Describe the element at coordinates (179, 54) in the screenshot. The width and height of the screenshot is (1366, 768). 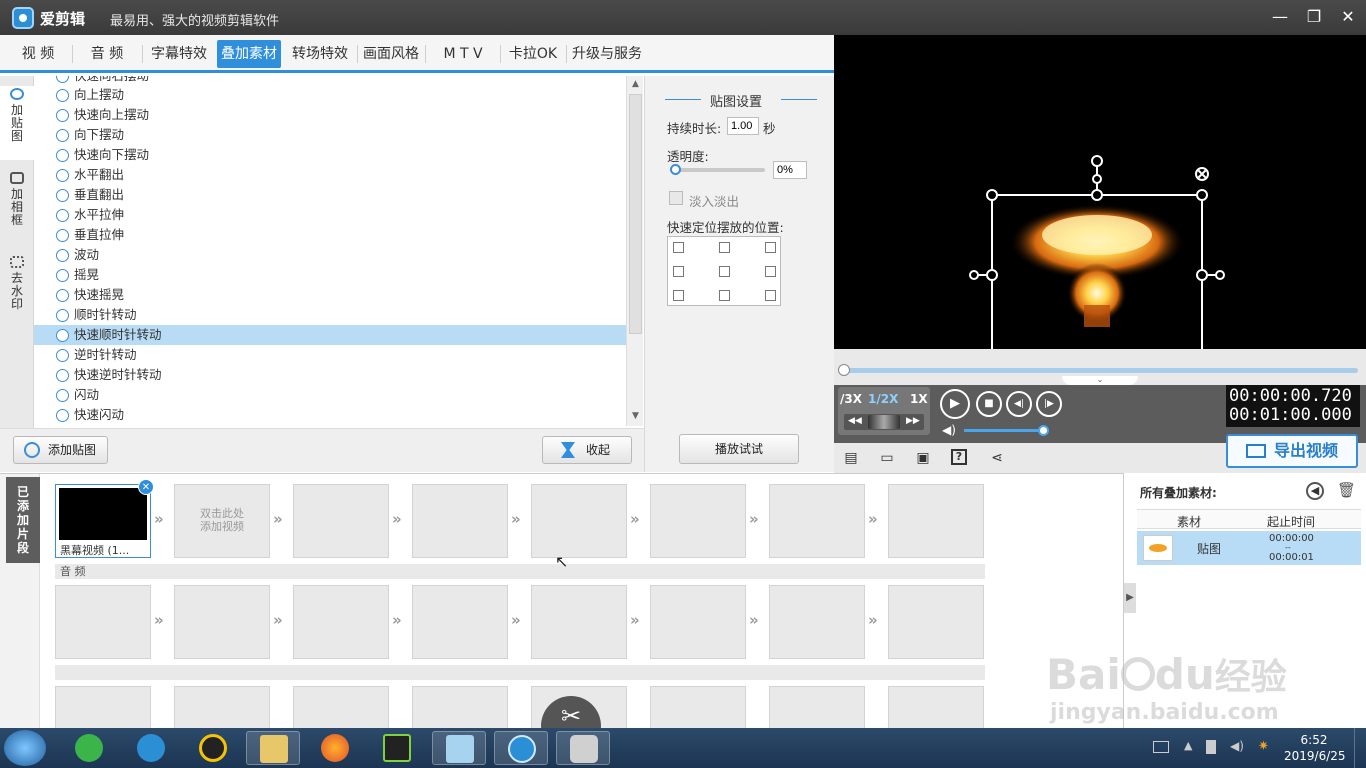
I see `tab-subtitle-effects: 字幕特效` at that location.